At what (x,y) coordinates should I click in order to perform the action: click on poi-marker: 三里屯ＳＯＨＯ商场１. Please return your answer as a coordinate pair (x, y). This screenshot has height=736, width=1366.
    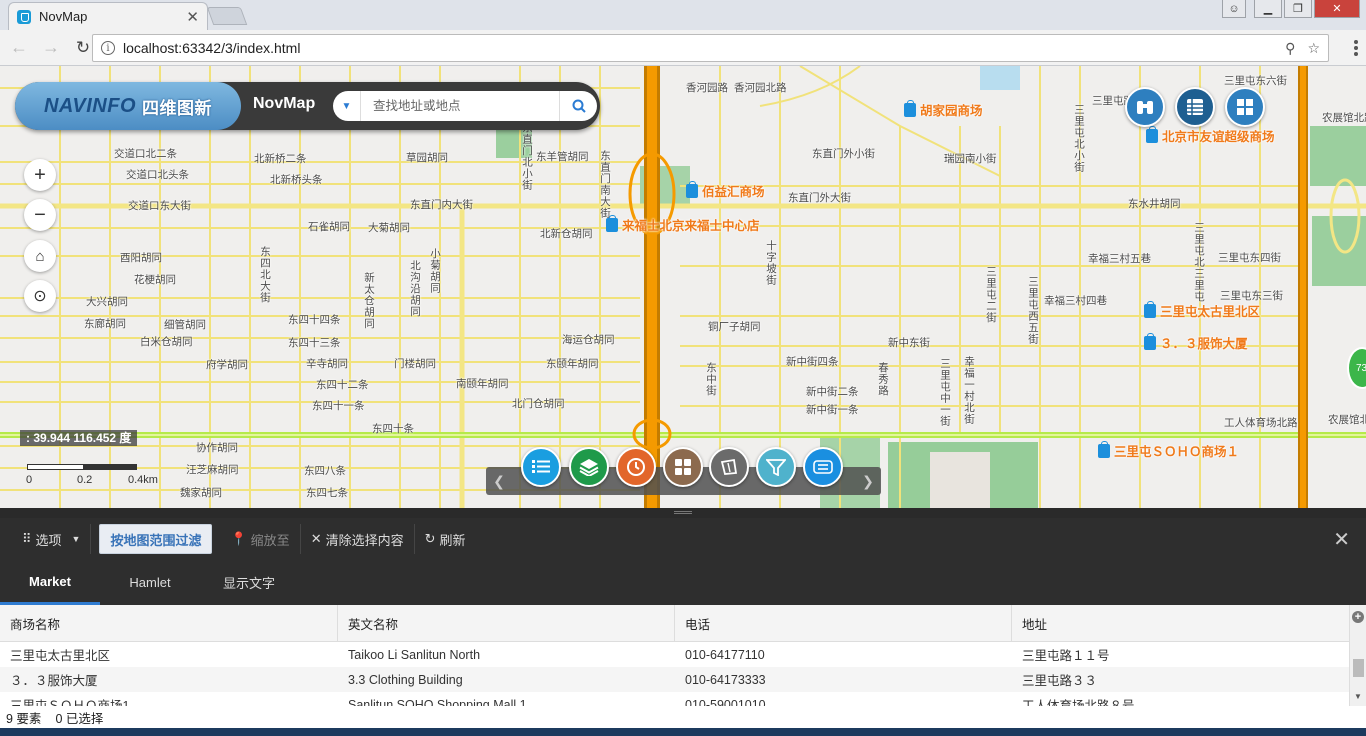
    Looking at the image, I should click on (1168, 450).